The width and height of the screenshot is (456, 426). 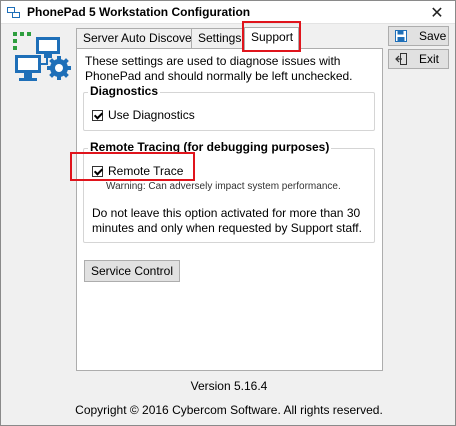 I want to click on exit-door-icon, so click(x=401, y=59).